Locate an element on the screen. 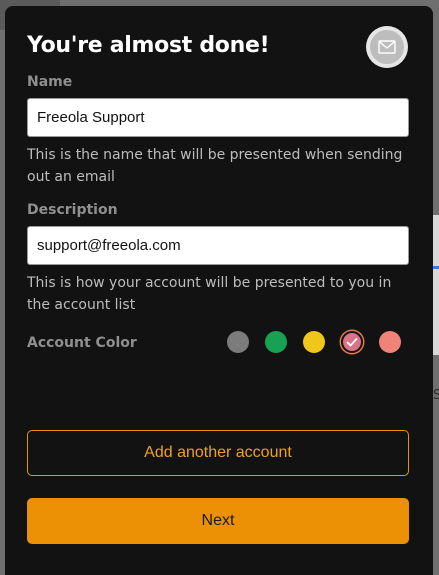  checkmark-icon is located at coordinates (352, 342).